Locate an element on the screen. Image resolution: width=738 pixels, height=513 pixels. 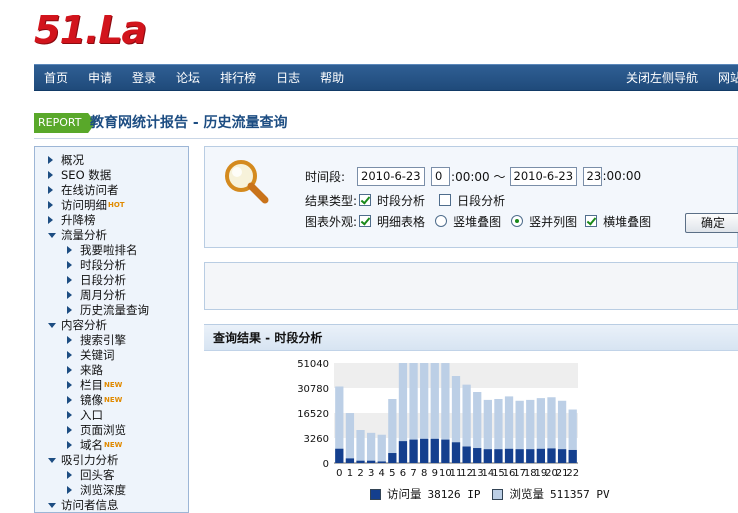
sidebar-item-2: 在线访问者 is located at coordinates (111, 190).